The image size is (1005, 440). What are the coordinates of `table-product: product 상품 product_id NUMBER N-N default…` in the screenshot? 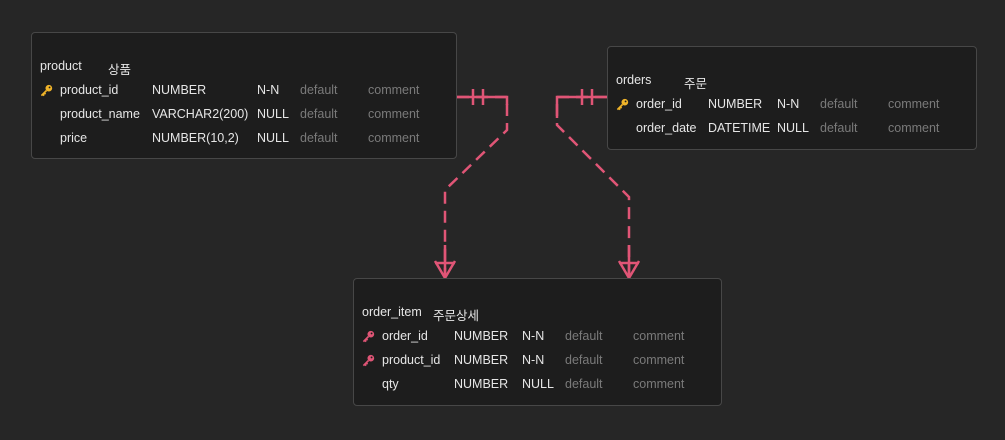 It's located at (244, 95).